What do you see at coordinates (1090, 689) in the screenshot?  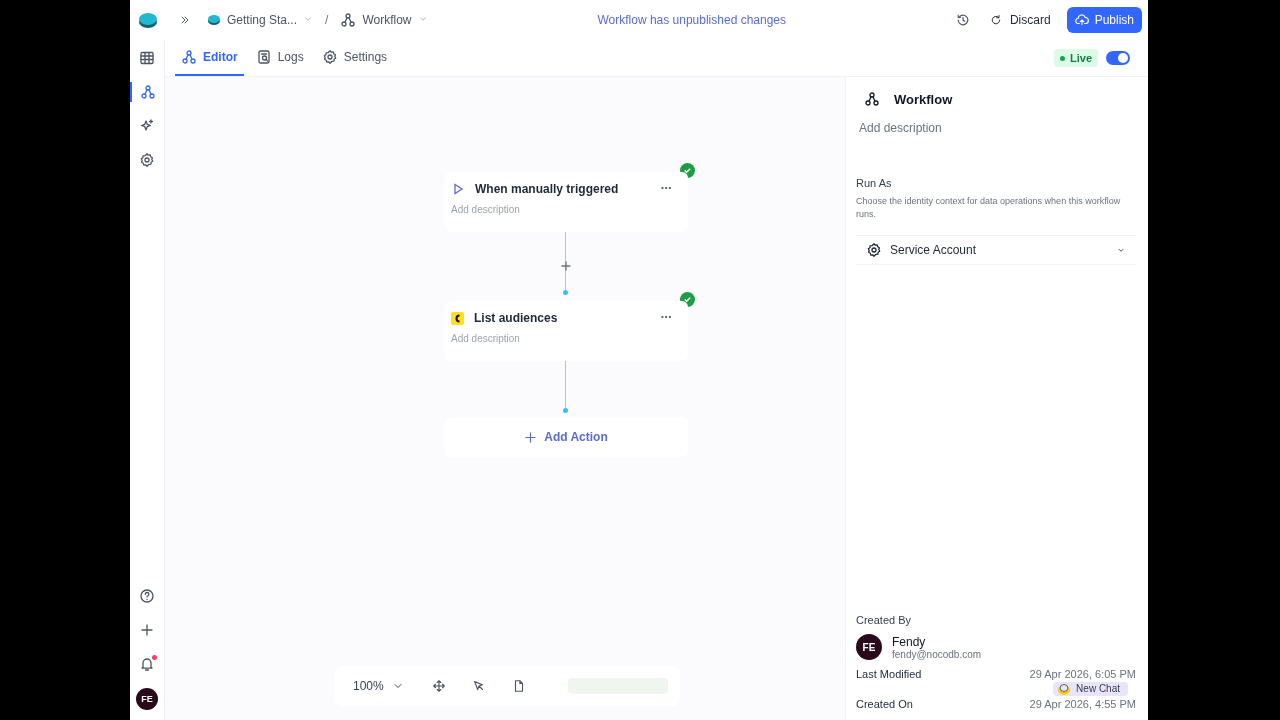 I see `new-chat-button: New Chat` at bounding box center [1090, 689].